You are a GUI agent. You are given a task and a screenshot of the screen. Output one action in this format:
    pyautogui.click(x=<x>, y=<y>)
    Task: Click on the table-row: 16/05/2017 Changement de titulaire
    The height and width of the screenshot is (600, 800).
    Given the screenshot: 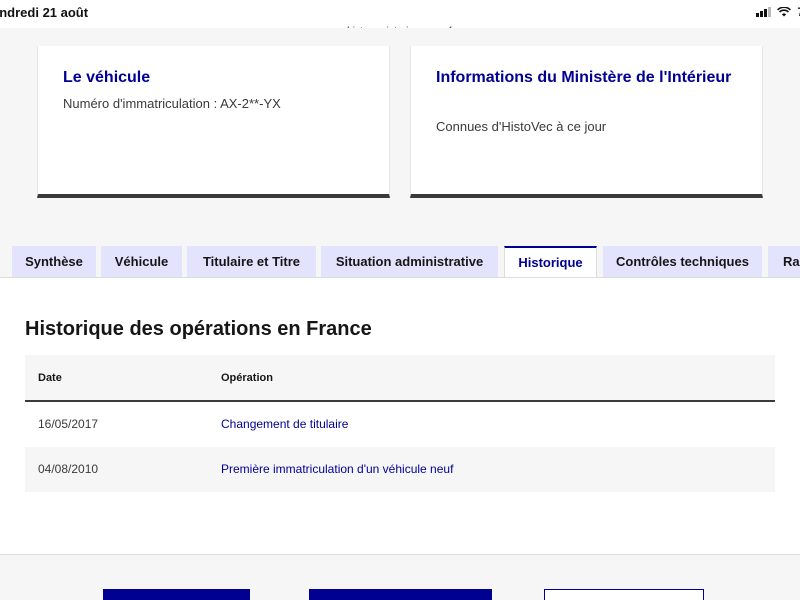 What is the action you would take?
    pyautogui.click(x=400, y=424)
    